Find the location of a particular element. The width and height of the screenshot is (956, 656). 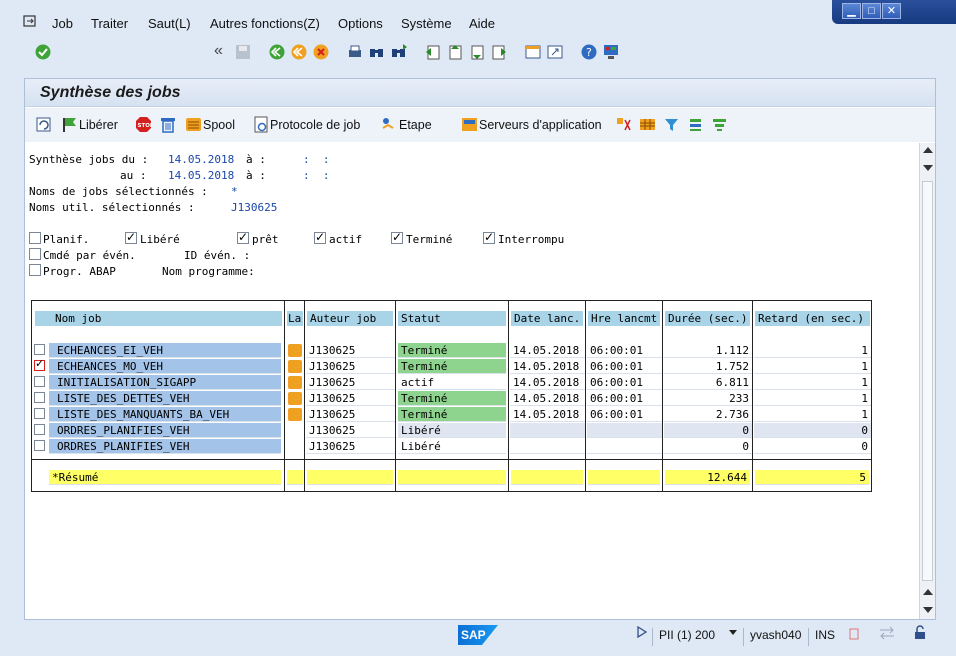

header-duree: Durée (sec.) is located at coordinates (707, 318).